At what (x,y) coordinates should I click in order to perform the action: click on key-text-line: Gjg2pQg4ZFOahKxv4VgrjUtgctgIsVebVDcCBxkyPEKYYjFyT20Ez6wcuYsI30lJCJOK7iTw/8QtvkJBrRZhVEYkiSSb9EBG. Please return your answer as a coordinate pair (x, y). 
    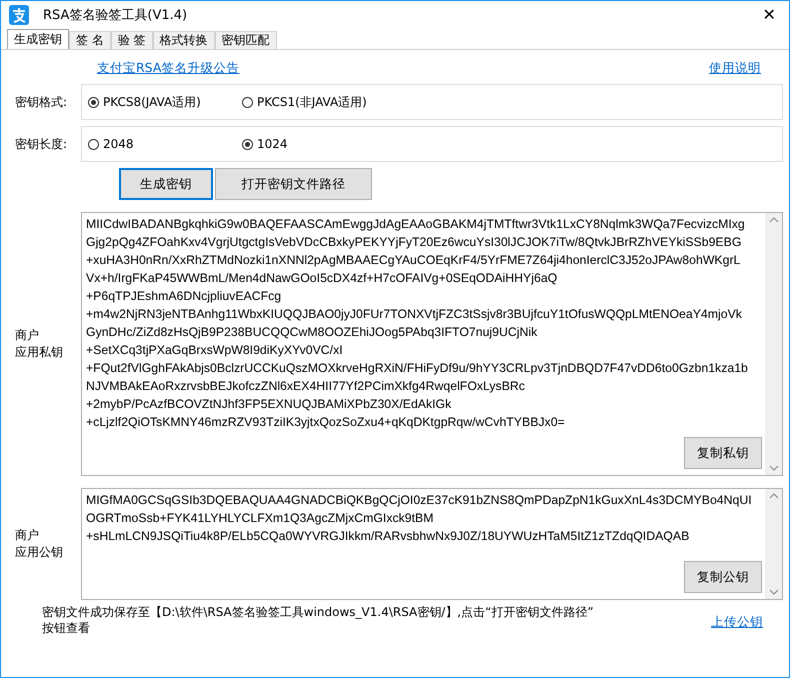
    Looking at the image, I should click on (414, 242).